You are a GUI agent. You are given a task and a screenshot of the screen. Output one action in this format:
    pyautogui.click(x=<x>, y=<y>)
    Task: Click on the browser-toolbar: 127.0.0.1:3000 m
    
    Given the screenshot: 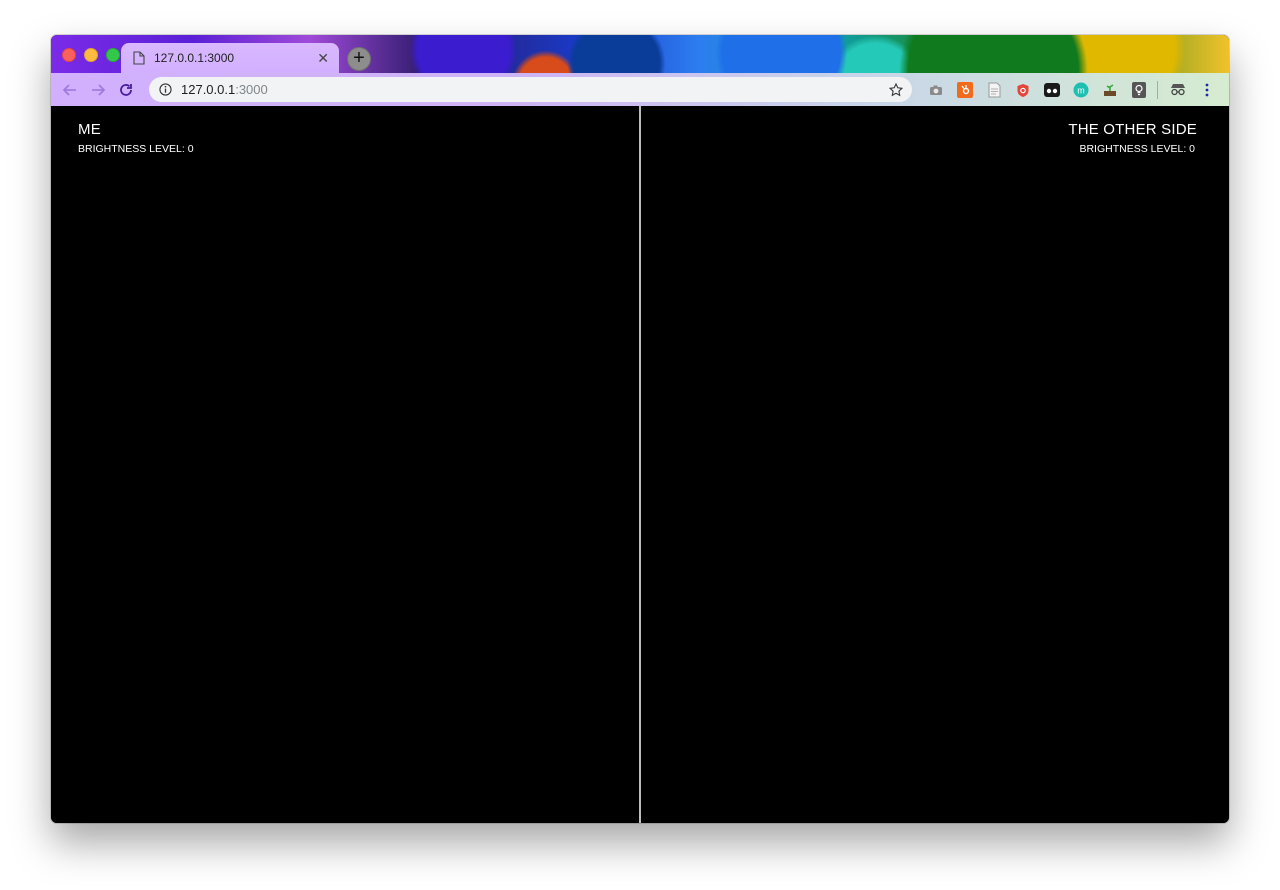 What is the action you would take?
    pyautogui.click(x=640, y=89)
    